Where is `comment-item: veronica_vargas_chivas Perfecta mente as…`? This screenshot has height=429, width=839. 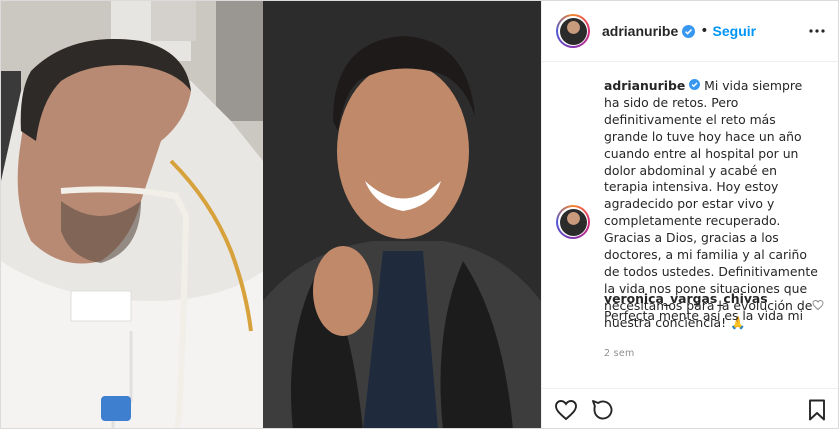
comment-item: veronica_vargas_chivas Perfecta mente as… is located at coordinates (715, 307).